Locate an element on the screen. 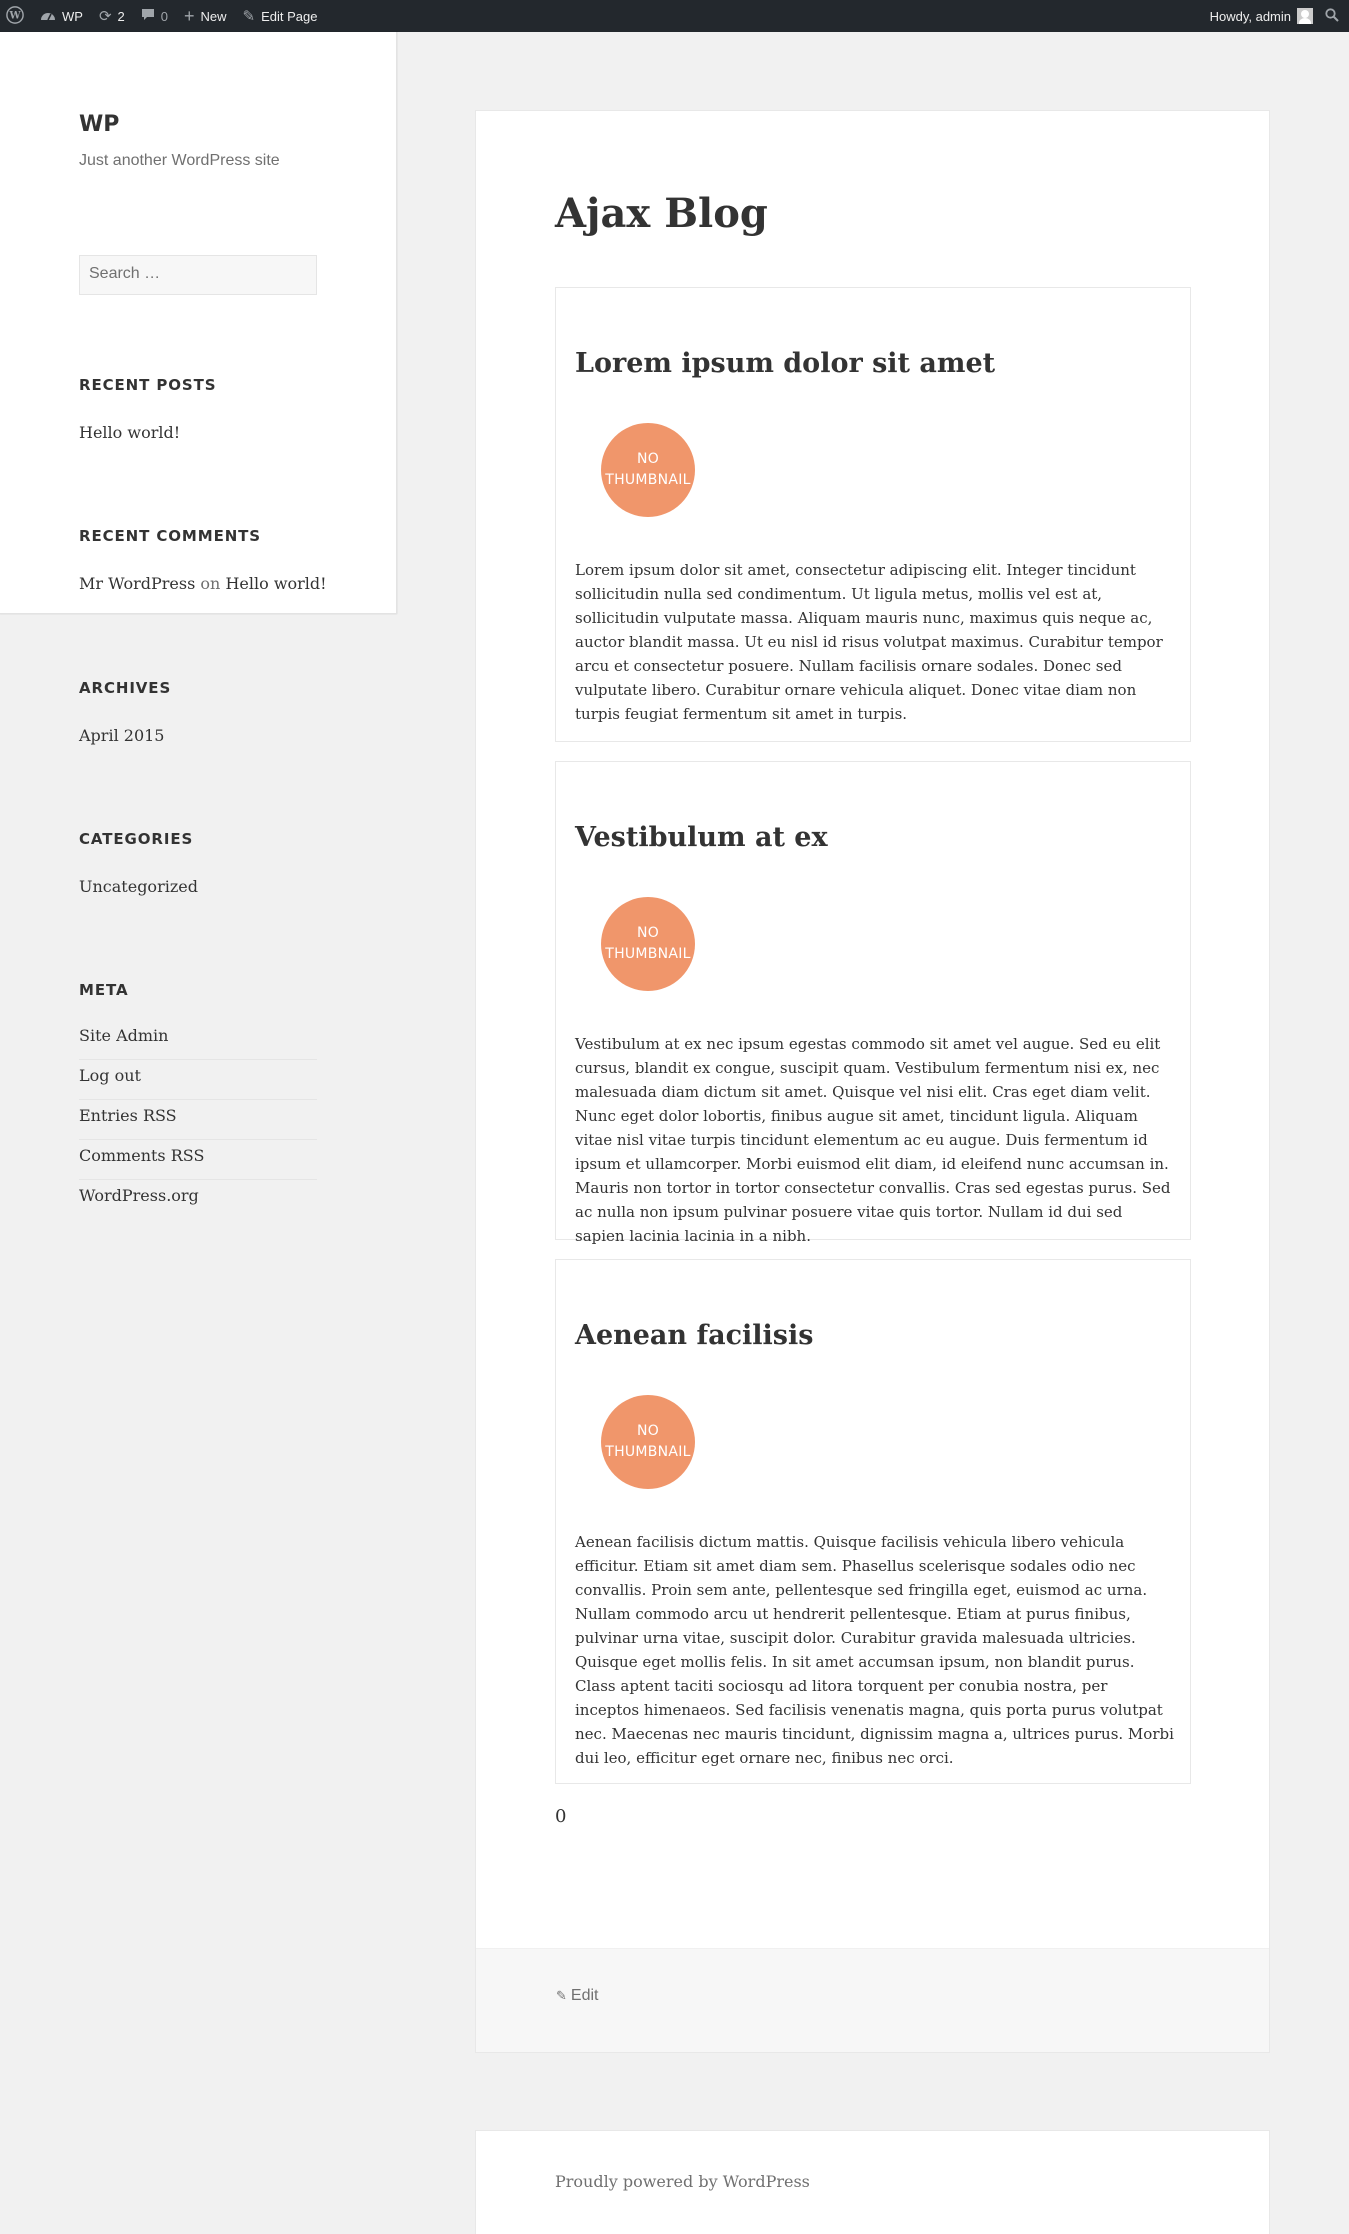 Image resolution: width=1349 pixels, height=2234 pixels. recent-posts-heading: RECENT POSTS is located at coordinates (148, 385).